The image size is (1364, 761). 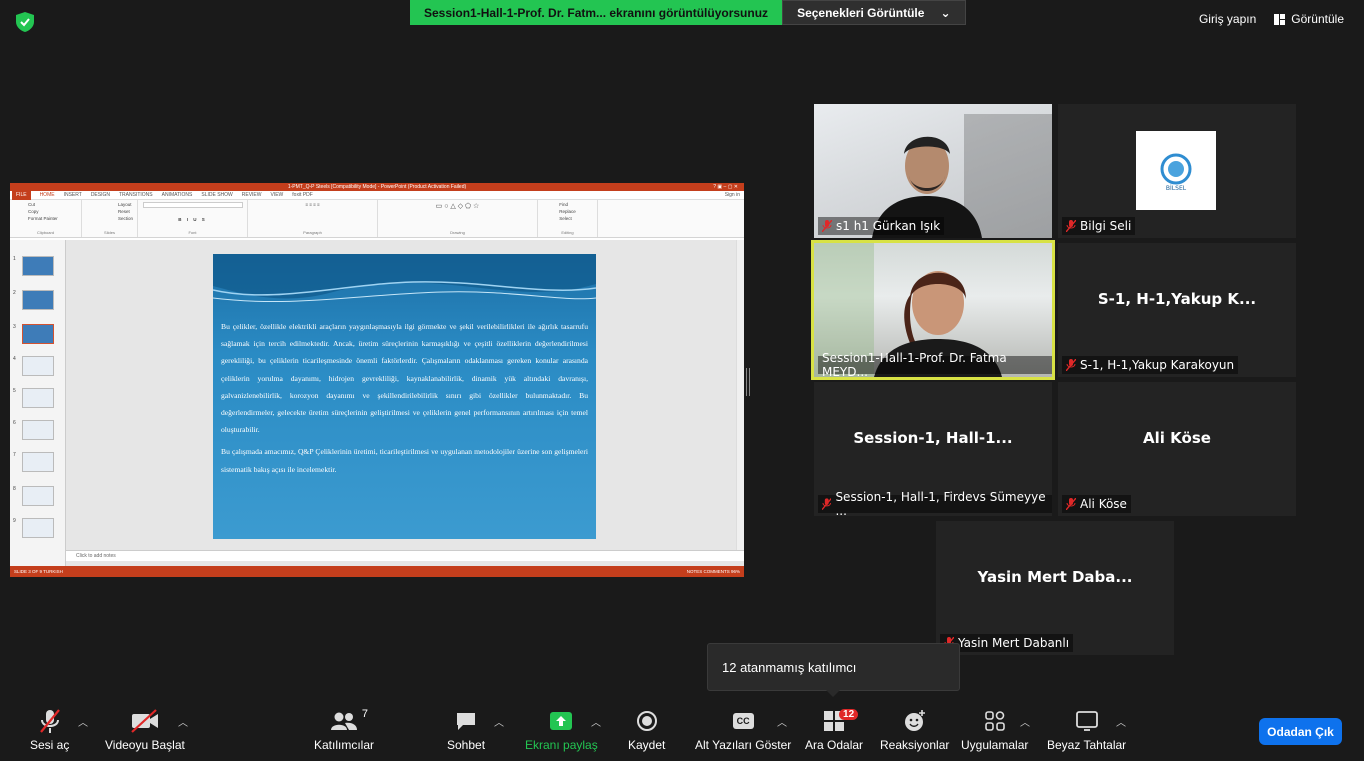 I want to click on captions-options-caret-icon: ︿, so click(x=782, y=721).